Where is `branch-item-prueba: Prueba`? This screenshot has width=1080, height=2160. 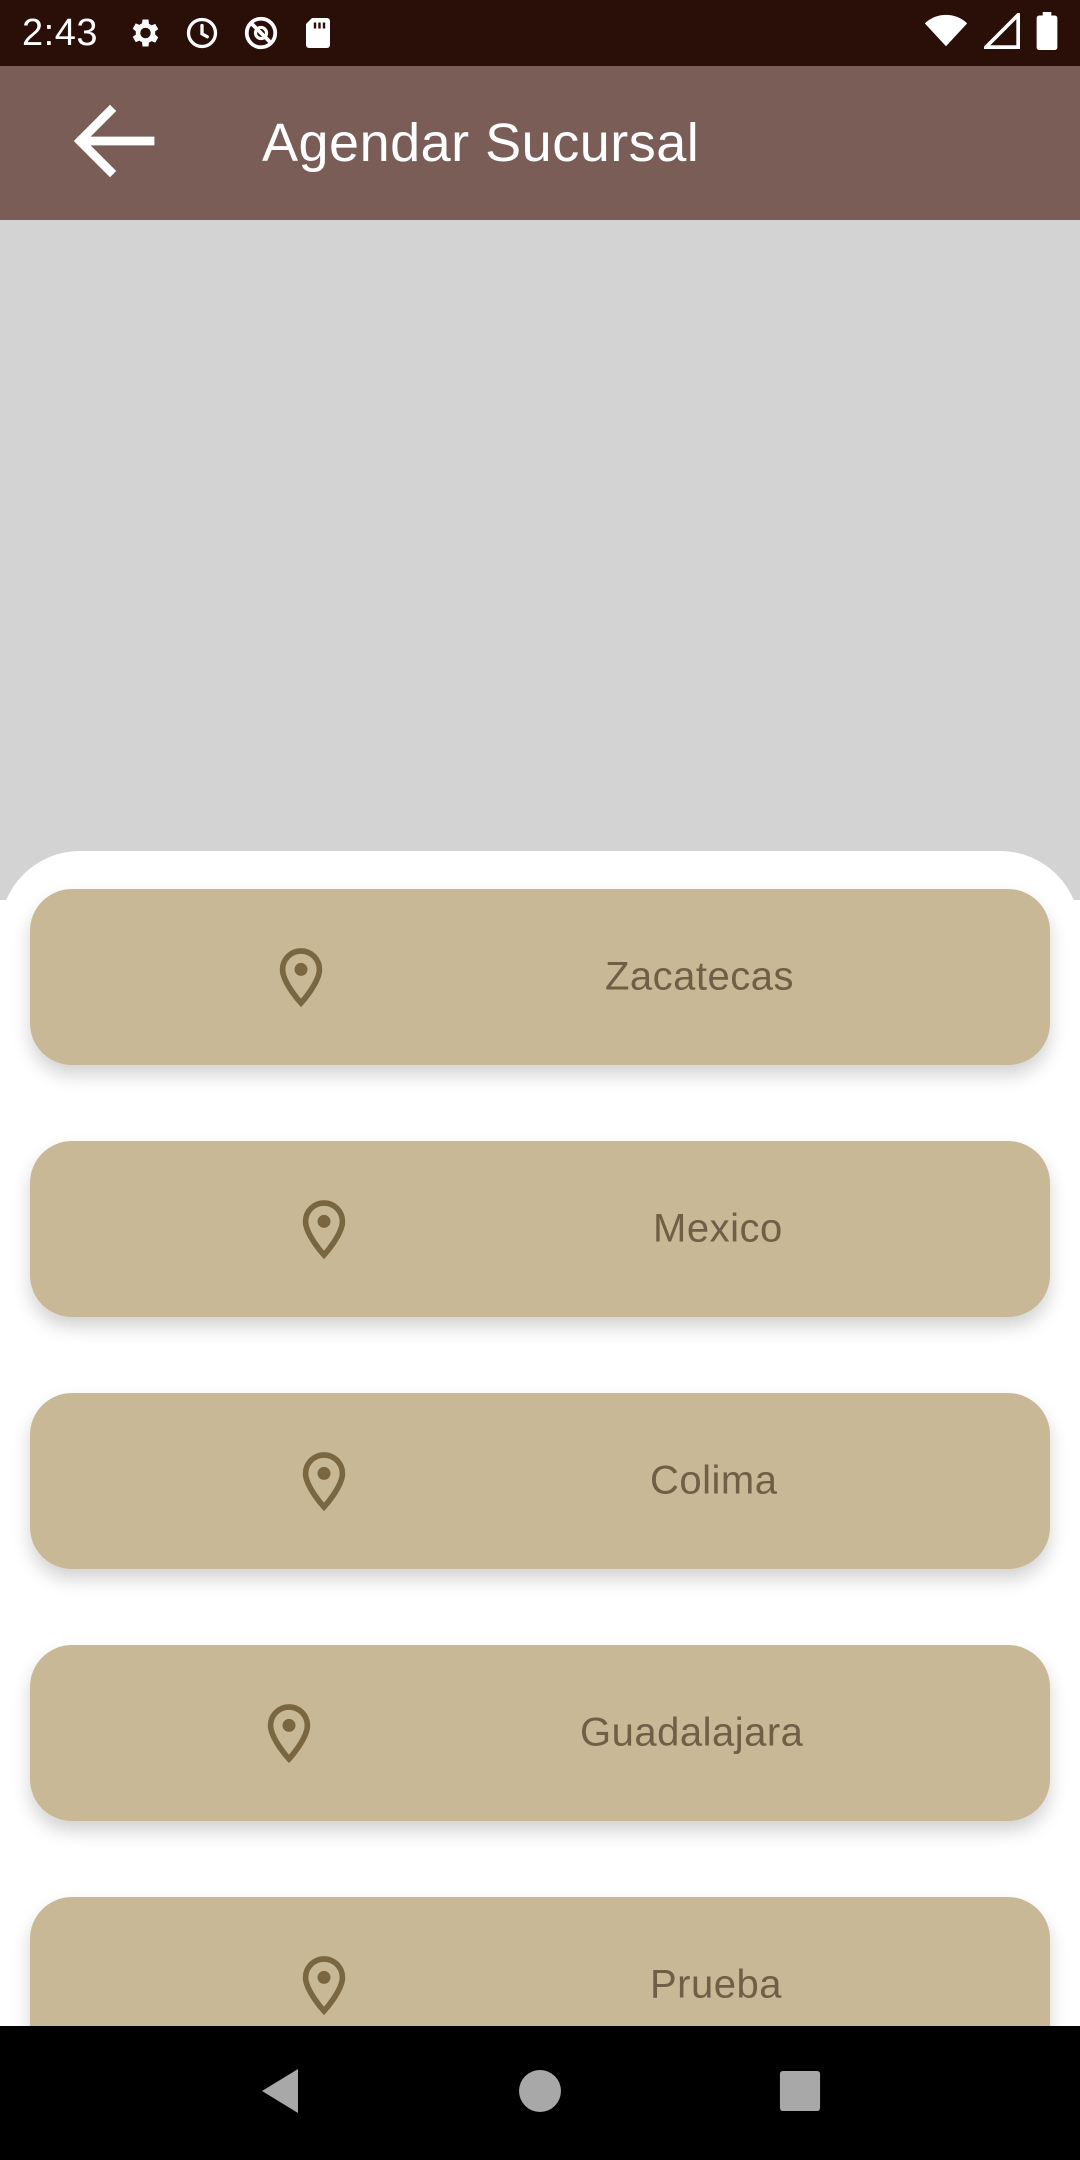 branch-item-prueba: Prueba is located at coordinates (540, 1961).